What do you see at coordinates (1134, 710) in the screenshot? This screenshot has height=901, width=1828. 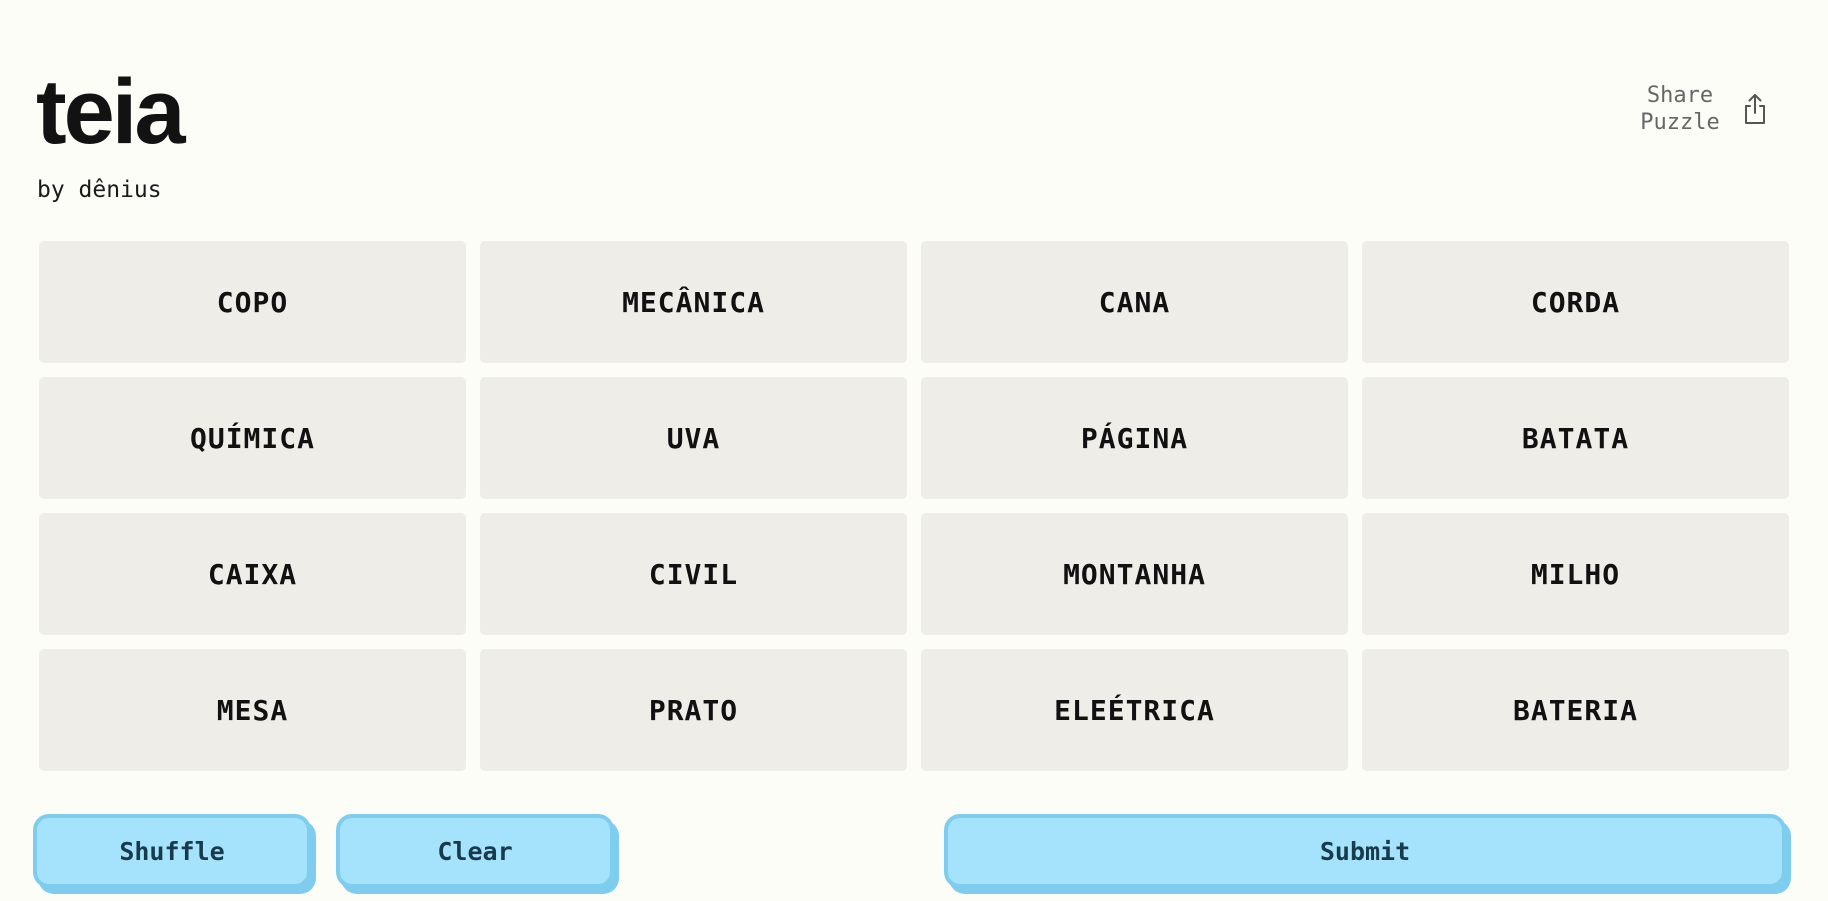 I see `word-tile: ELEÉTRICA` at bounding box center [1134, 710].